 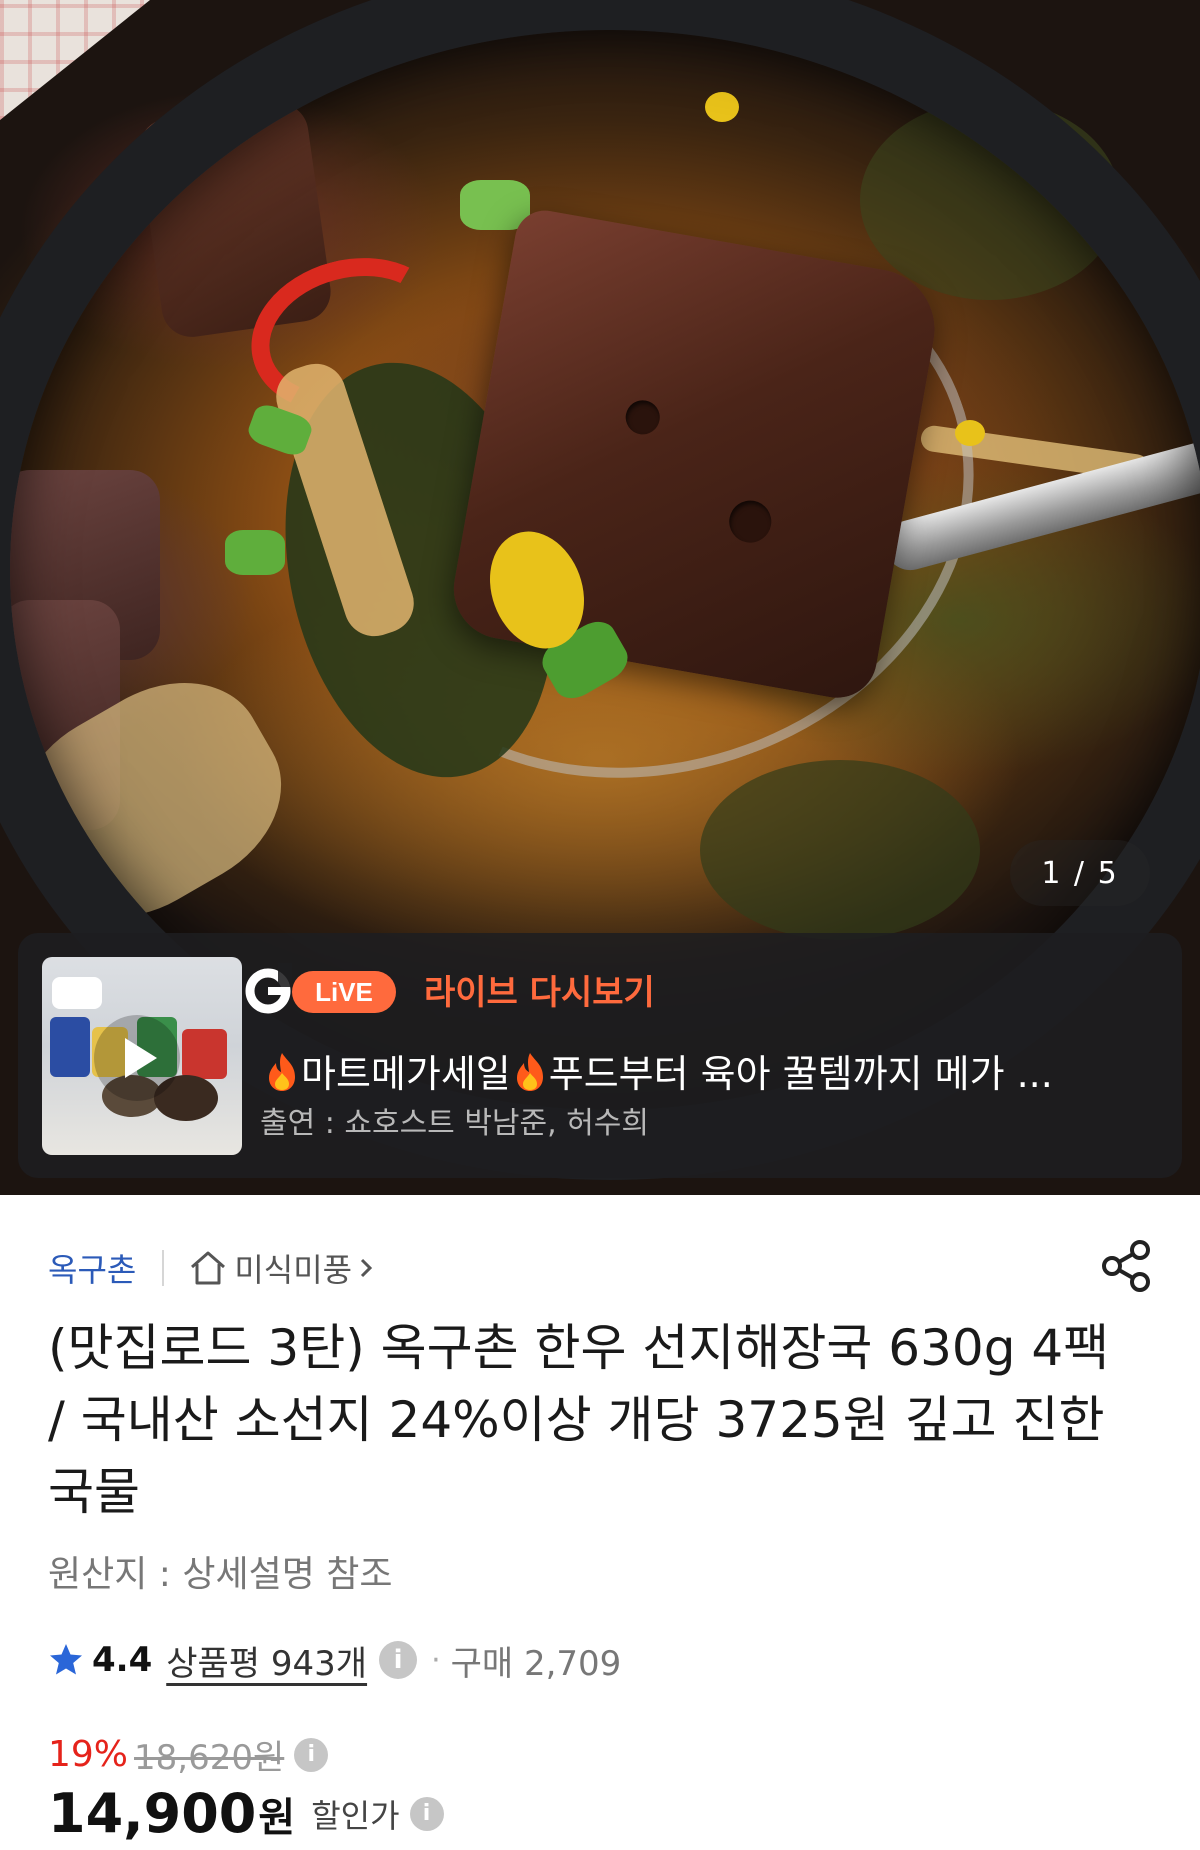 I want to click on live-thumbnail, so click(x=142, y=1056).